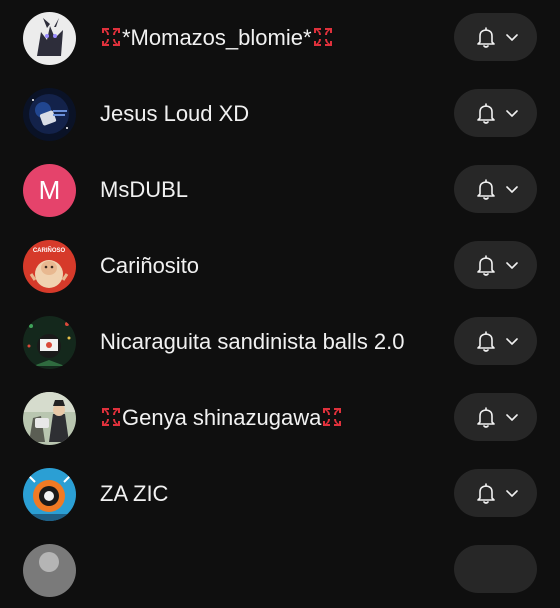 This screenshot has width=560, height=608. What do you see at coordinates (280, 266) in the screenshot?
I see `channel-row-carinosito: CARIÑOSO Cariñosito` at bounding box center [280, 266].